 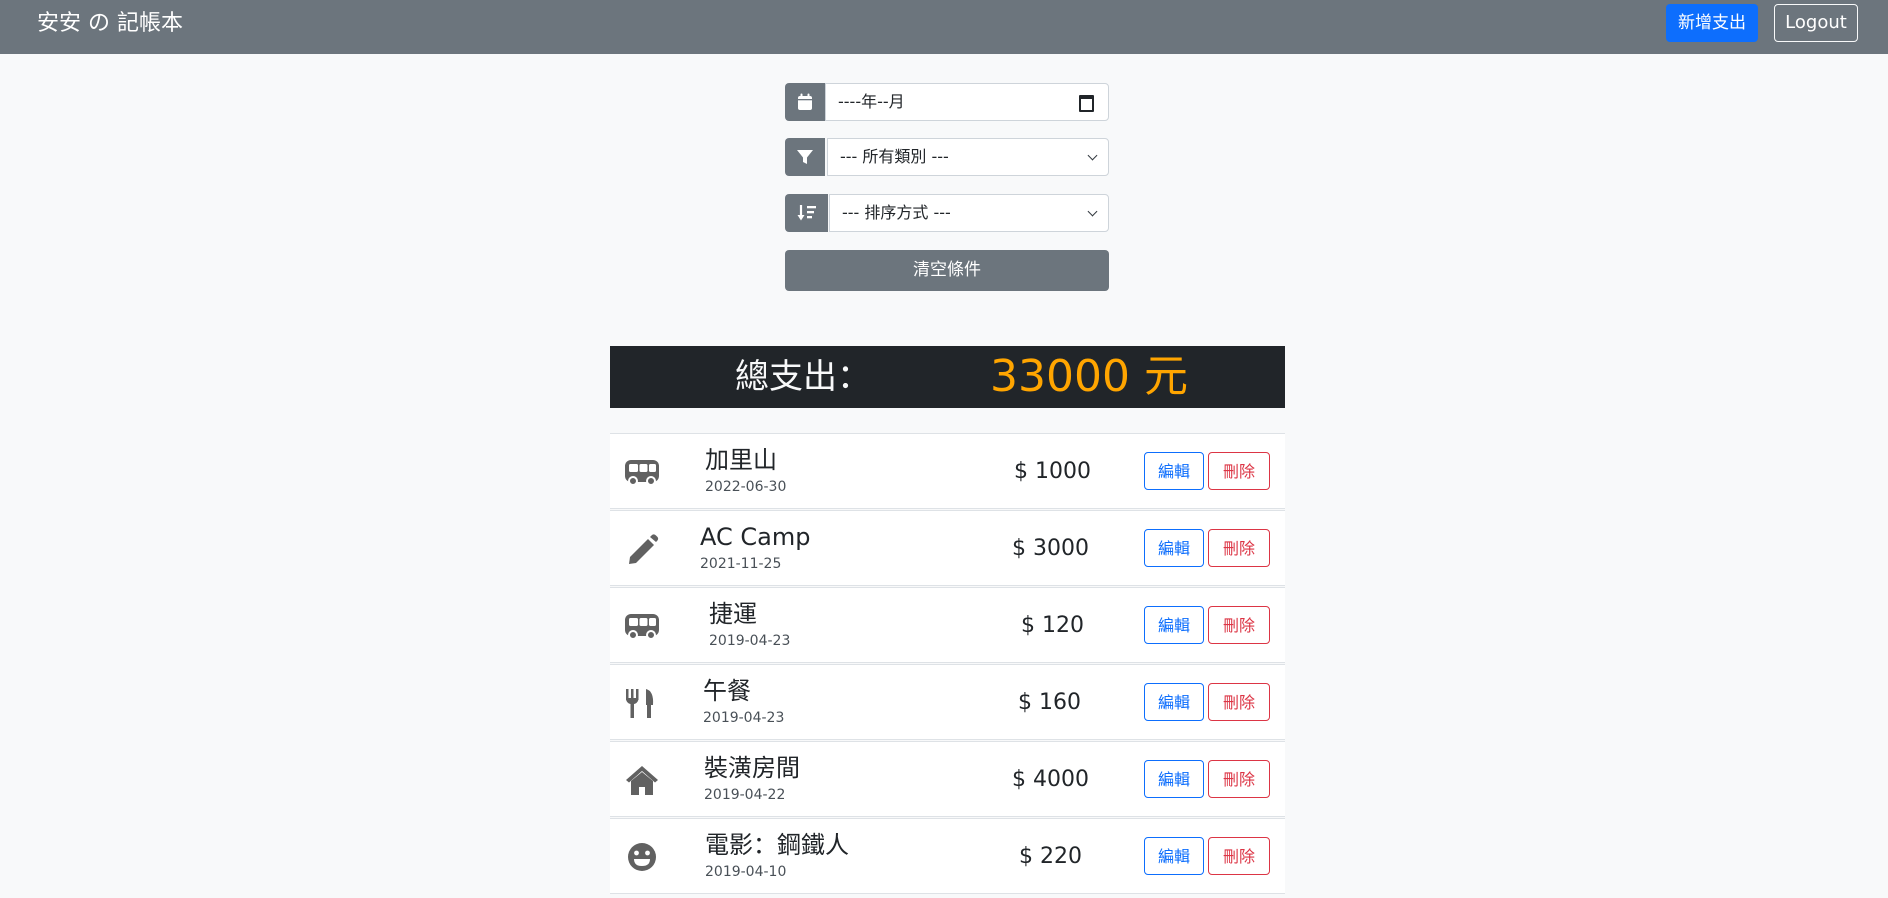 I want to click on utensils-icon, so click(x=642, y=703).